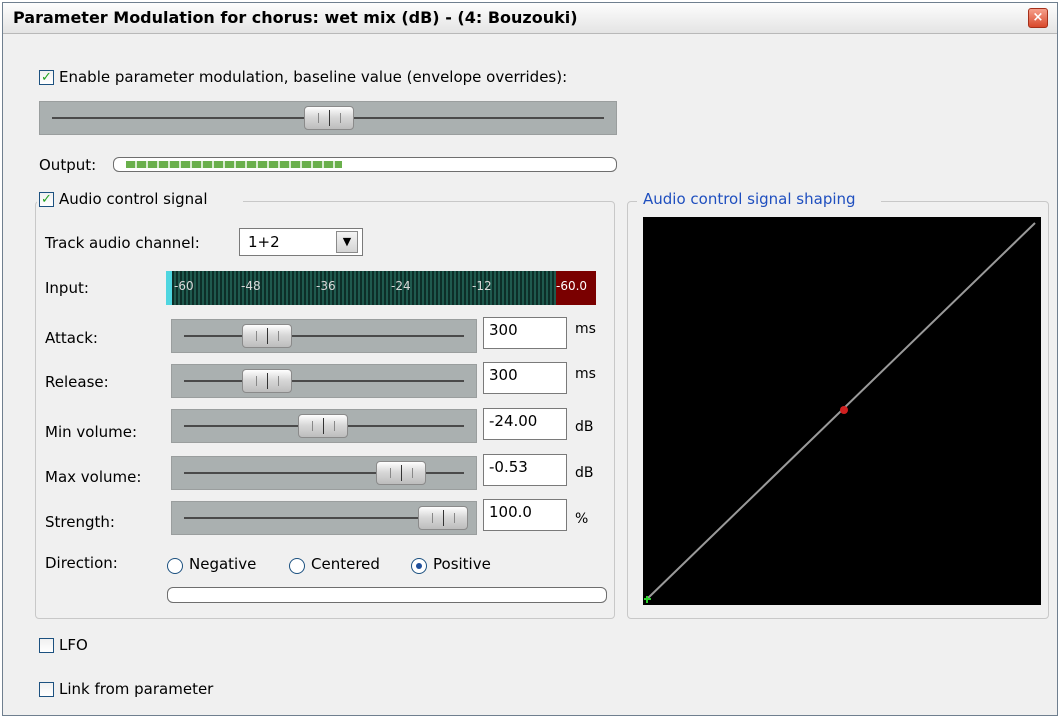  I want to click on strength-input: 100.0, so click(525, 515).